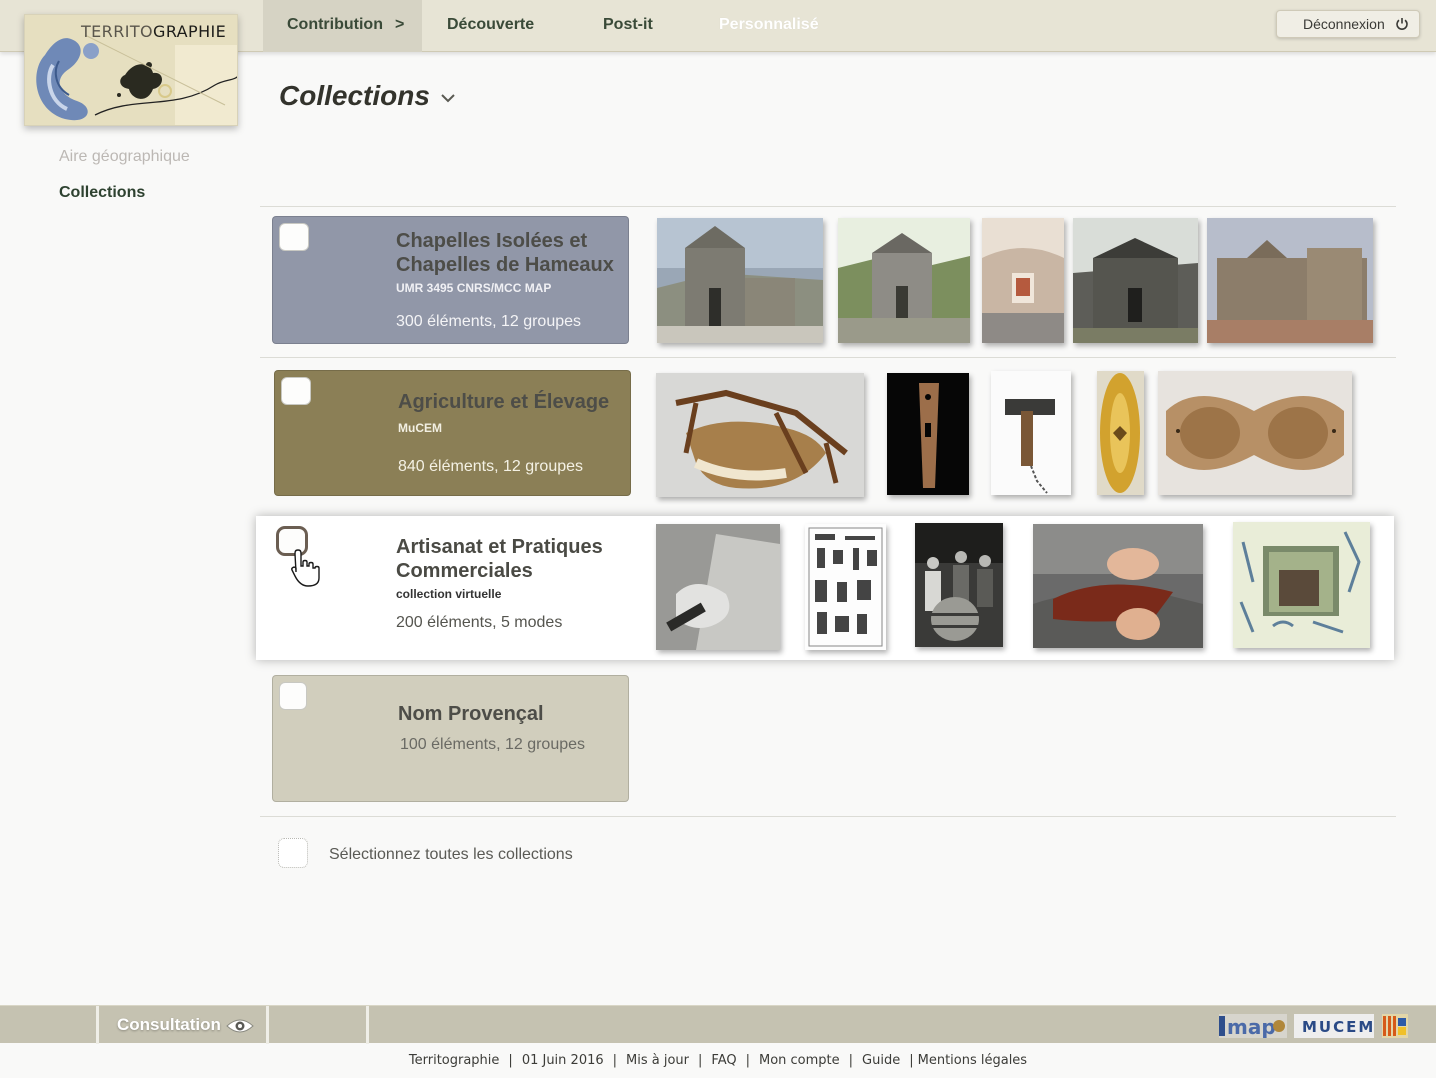 The image size is (1436, 1078). Describe the element at coordinates (124, 157) in the screenshot. I see `sidebar-item-aire-geographique: Aire géographique` at that location.